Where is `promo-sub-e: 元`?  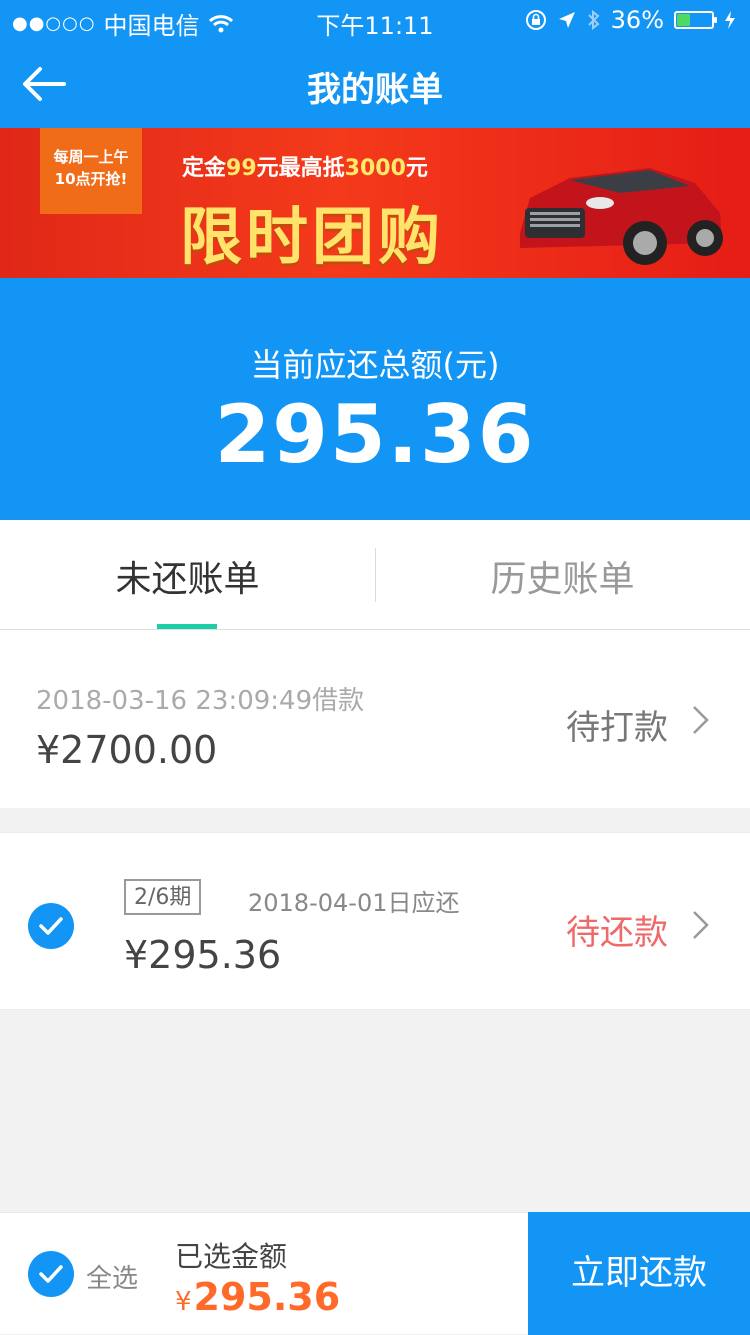 promo-sub-e: 元 is located at coordinates (416, 168).